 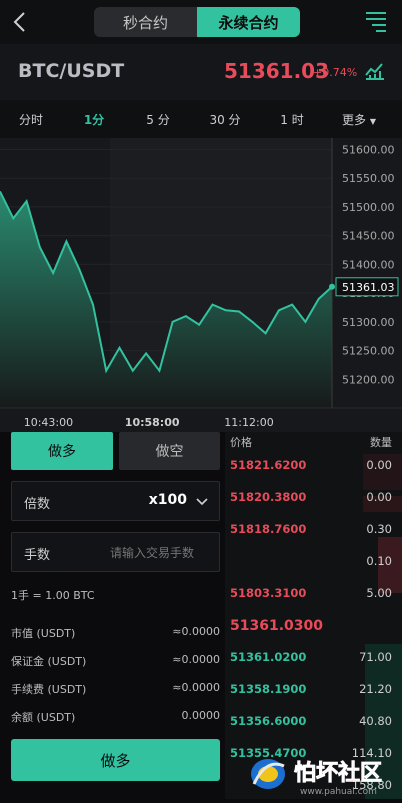 What do you see at coordinates (202, 500) in the screenshot?
I see `chevron-down-icon` at bounding box center [202, 500].